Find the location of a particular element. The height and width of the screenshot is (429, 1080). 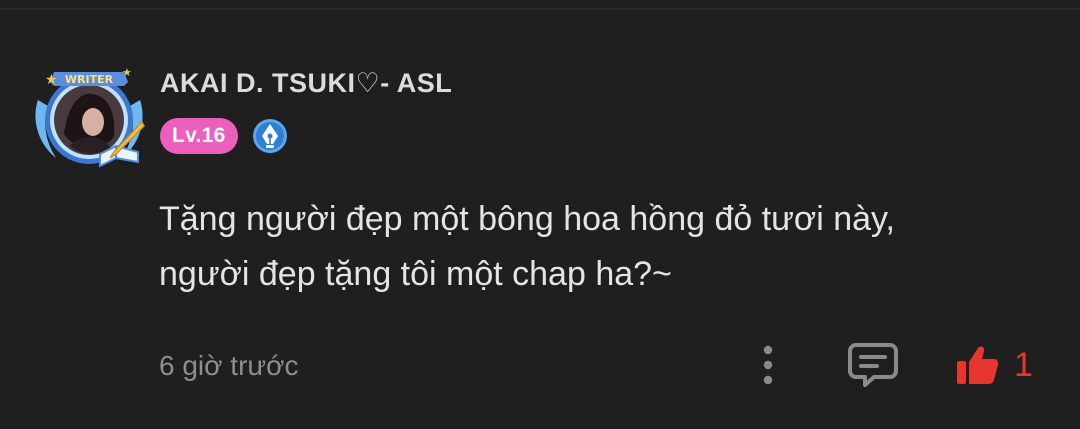

writer-banner-text: WRITER is located at coordinates (89, 79).